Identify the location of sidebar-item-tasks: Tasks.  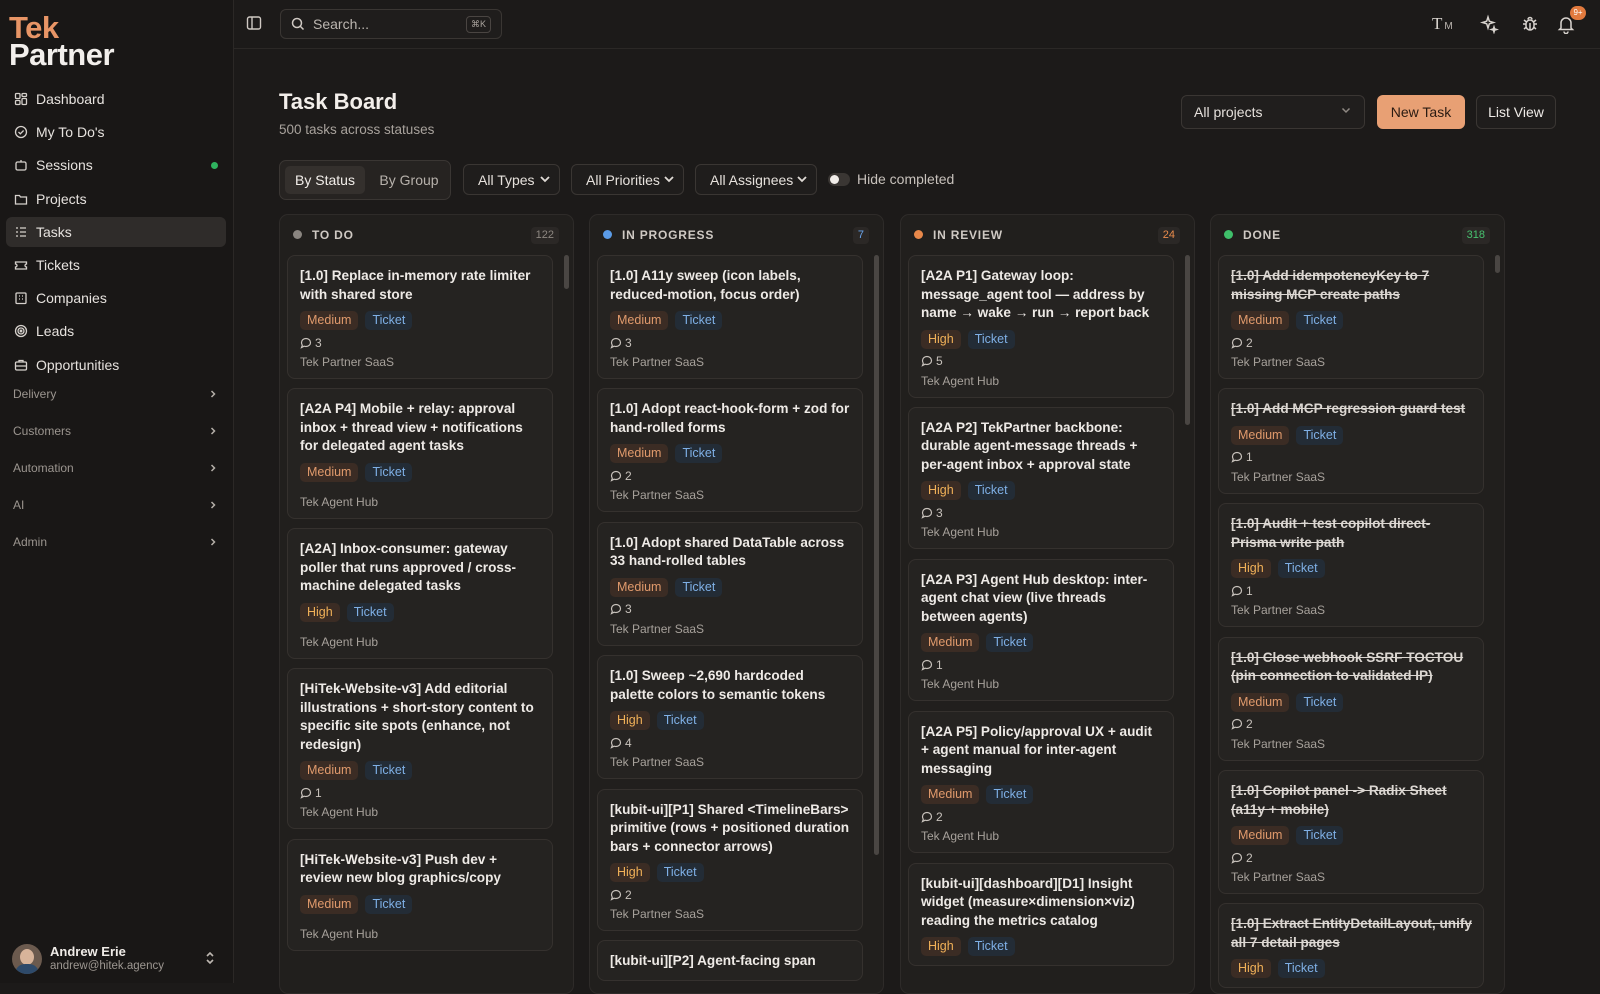
(116, 231).